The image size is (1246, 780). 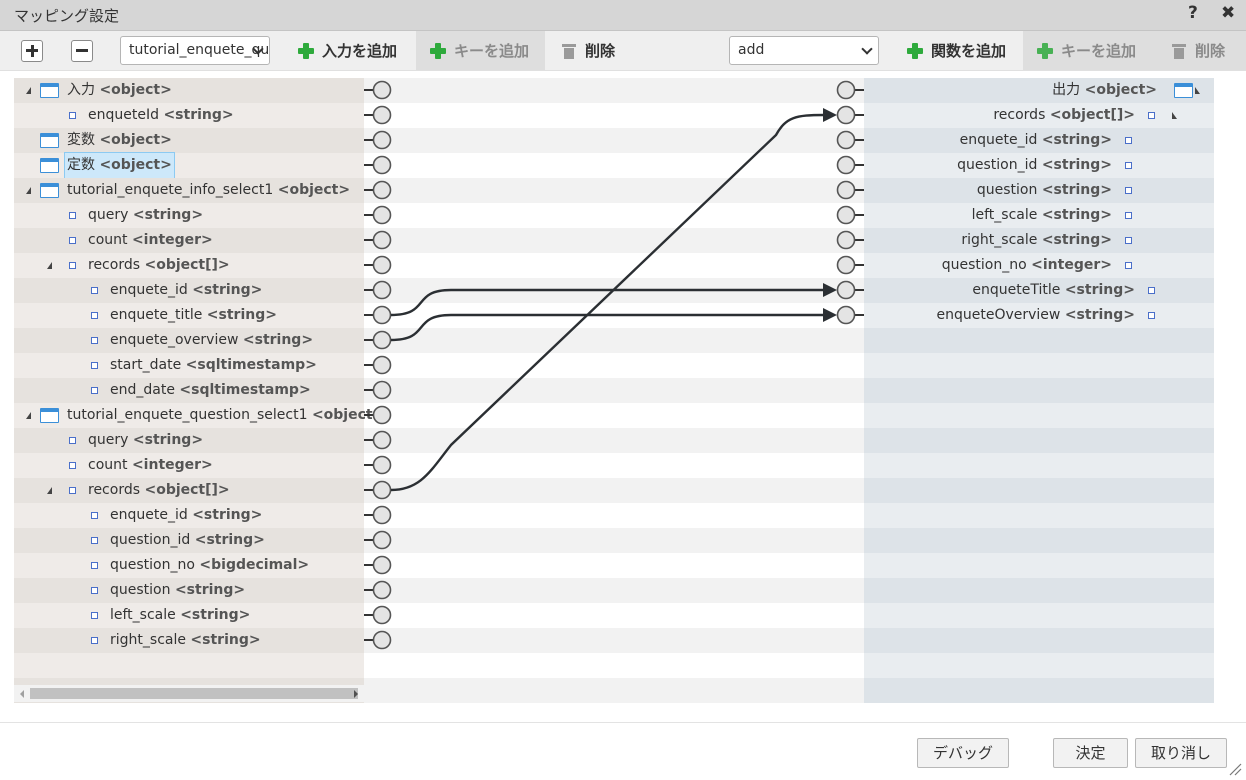 I want to click on resize-grip-icon, so click(x=1235, y=769).